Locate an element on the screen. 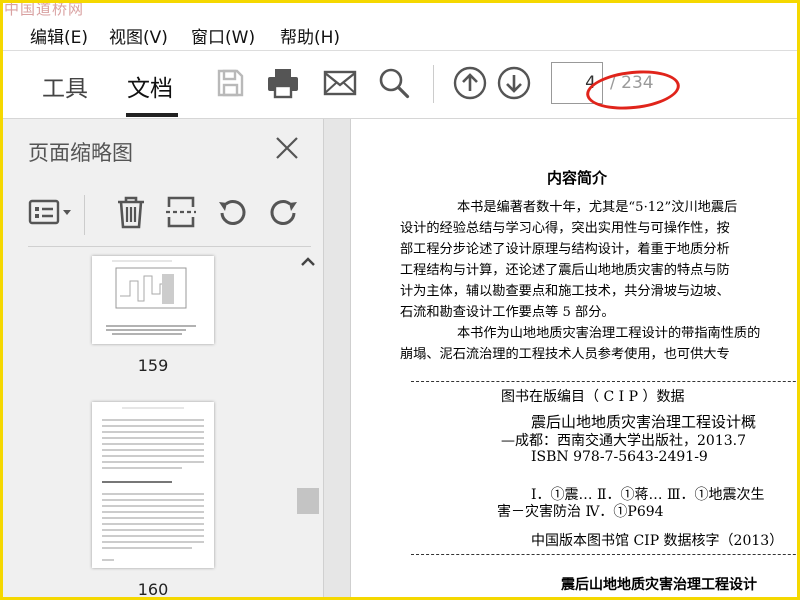  menu-edit: 编辑(E) is located at coordinates (59, 35).